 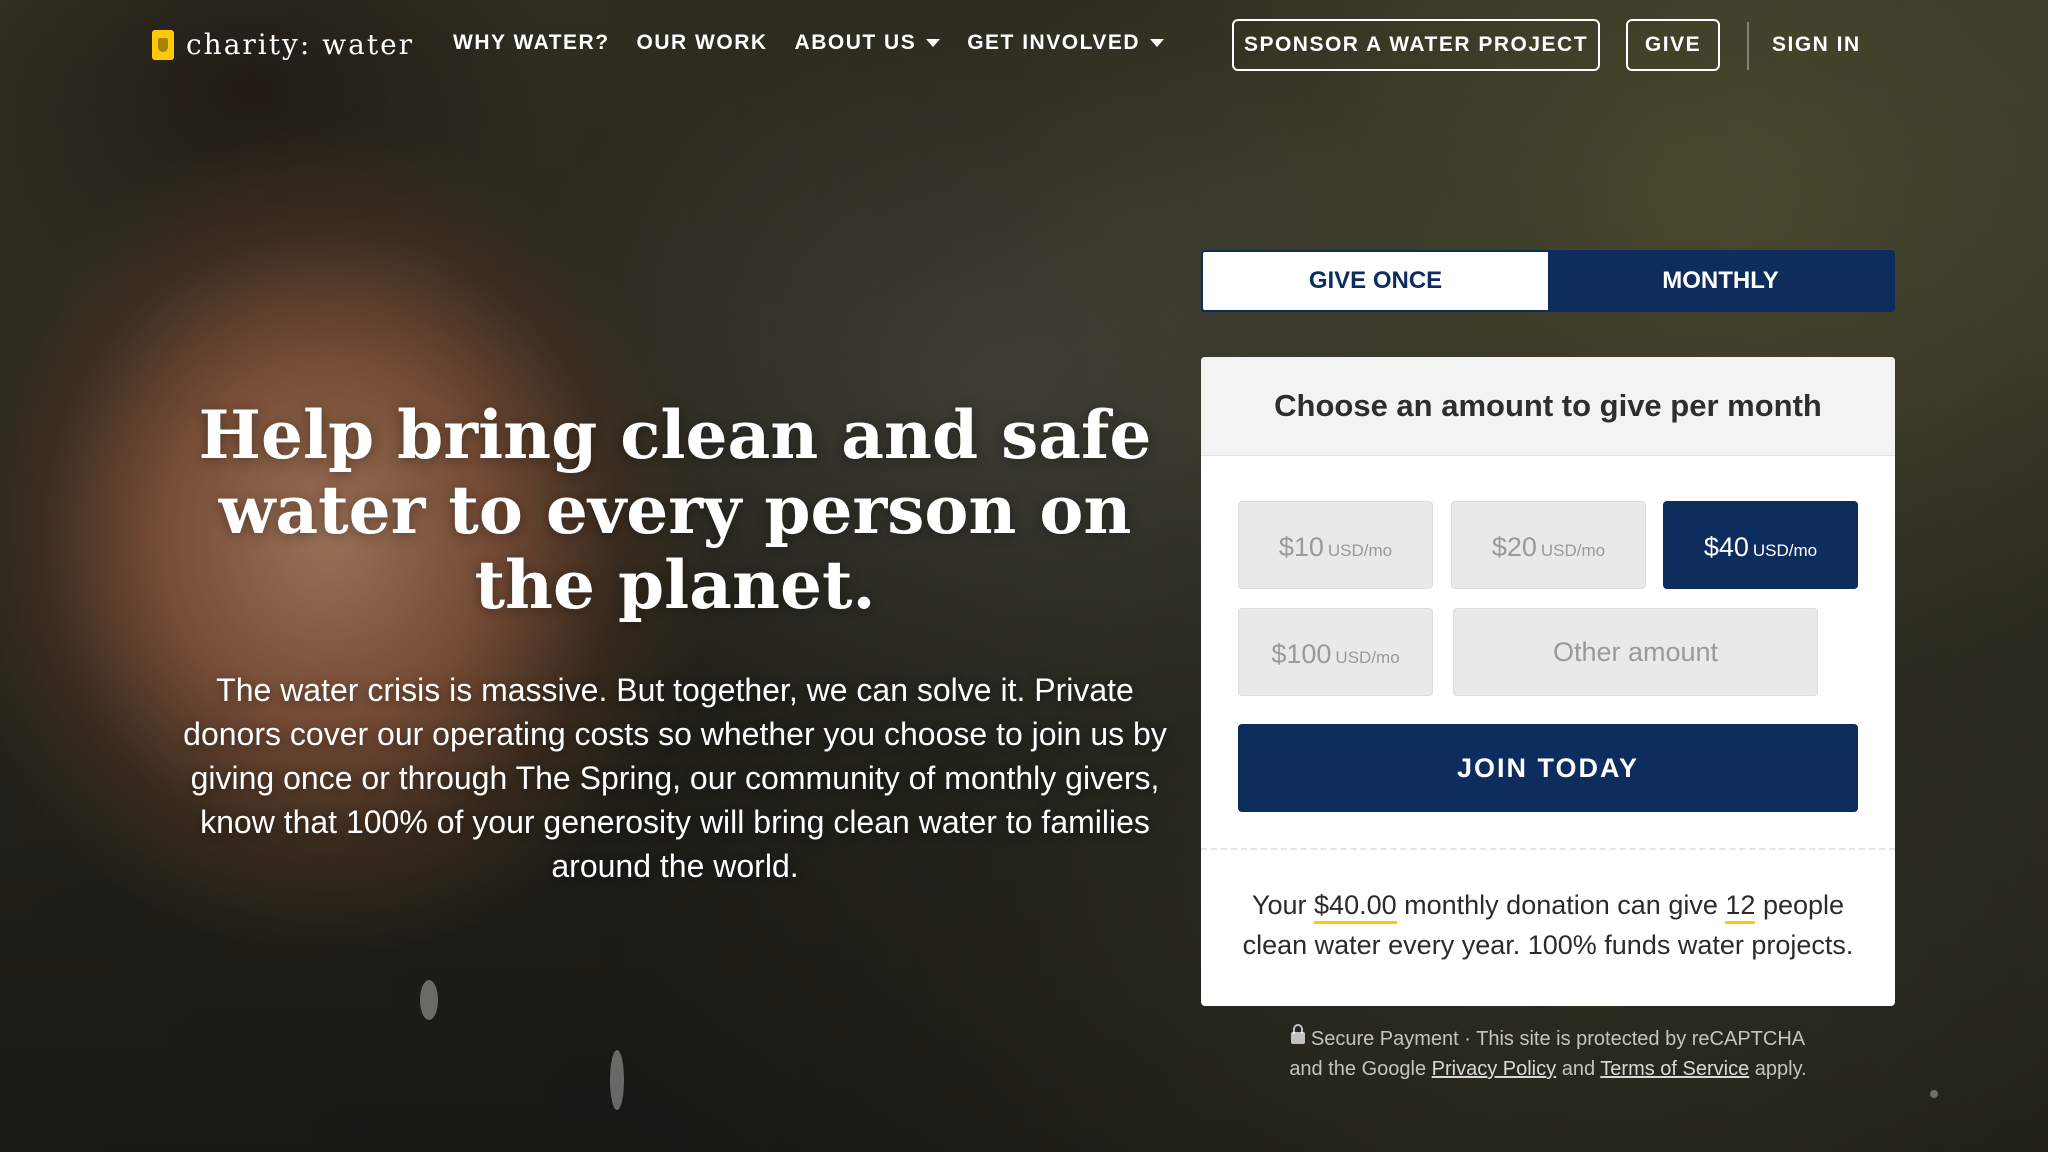 I want to click on logo-text: charity: water, so click(x=300, y=44).